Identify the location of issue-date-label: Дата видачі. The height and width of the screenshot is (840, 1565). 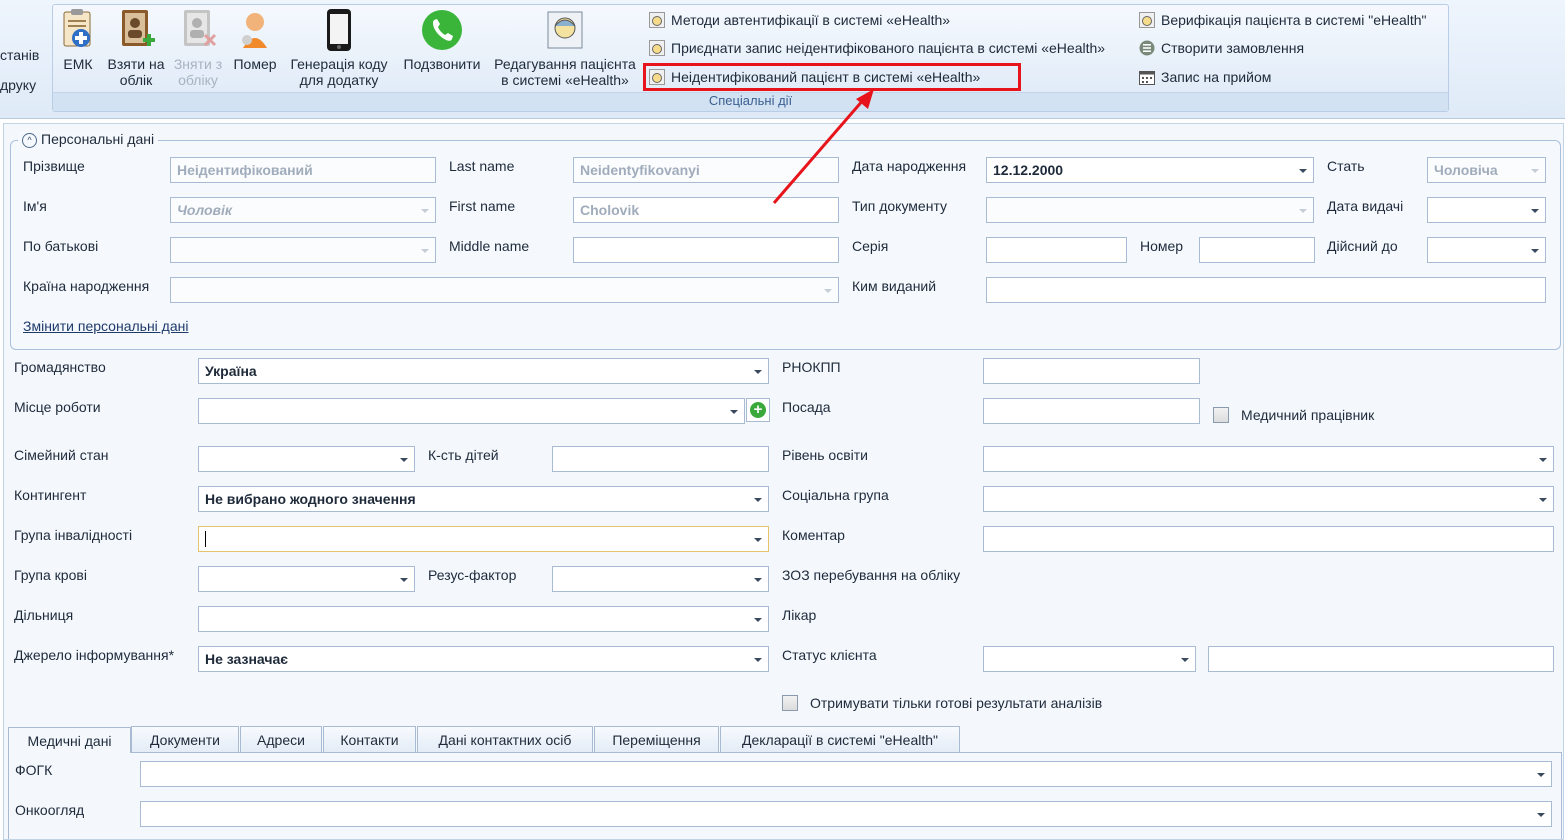
(1365, 206).